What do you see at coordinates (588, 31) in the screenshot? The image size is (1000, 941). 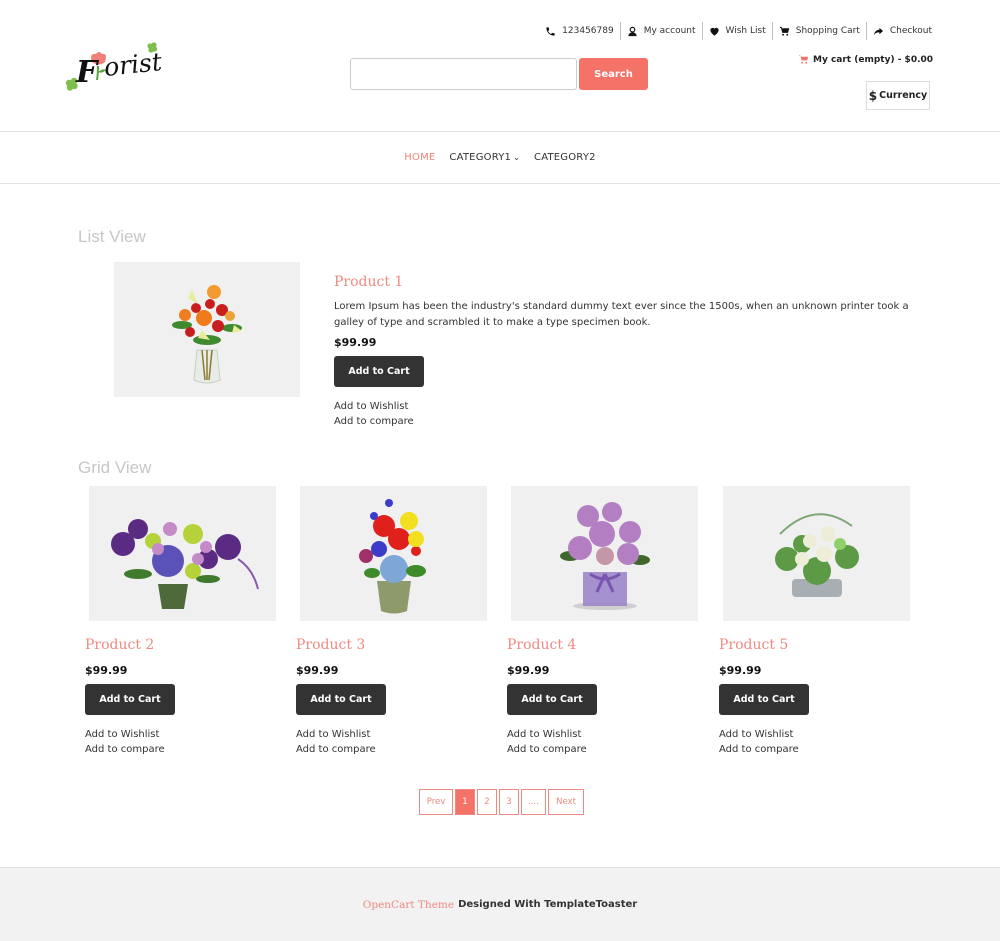 I see `phone-number: 123456789` at bounding box center [588, 31].